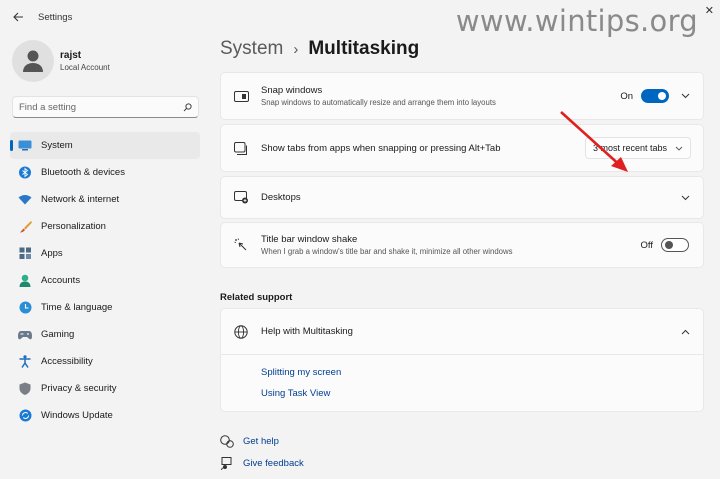 This screenshot has width=720, height=479. I want to click on sidebar-item-personalization: Personalization, so click(105, 226).